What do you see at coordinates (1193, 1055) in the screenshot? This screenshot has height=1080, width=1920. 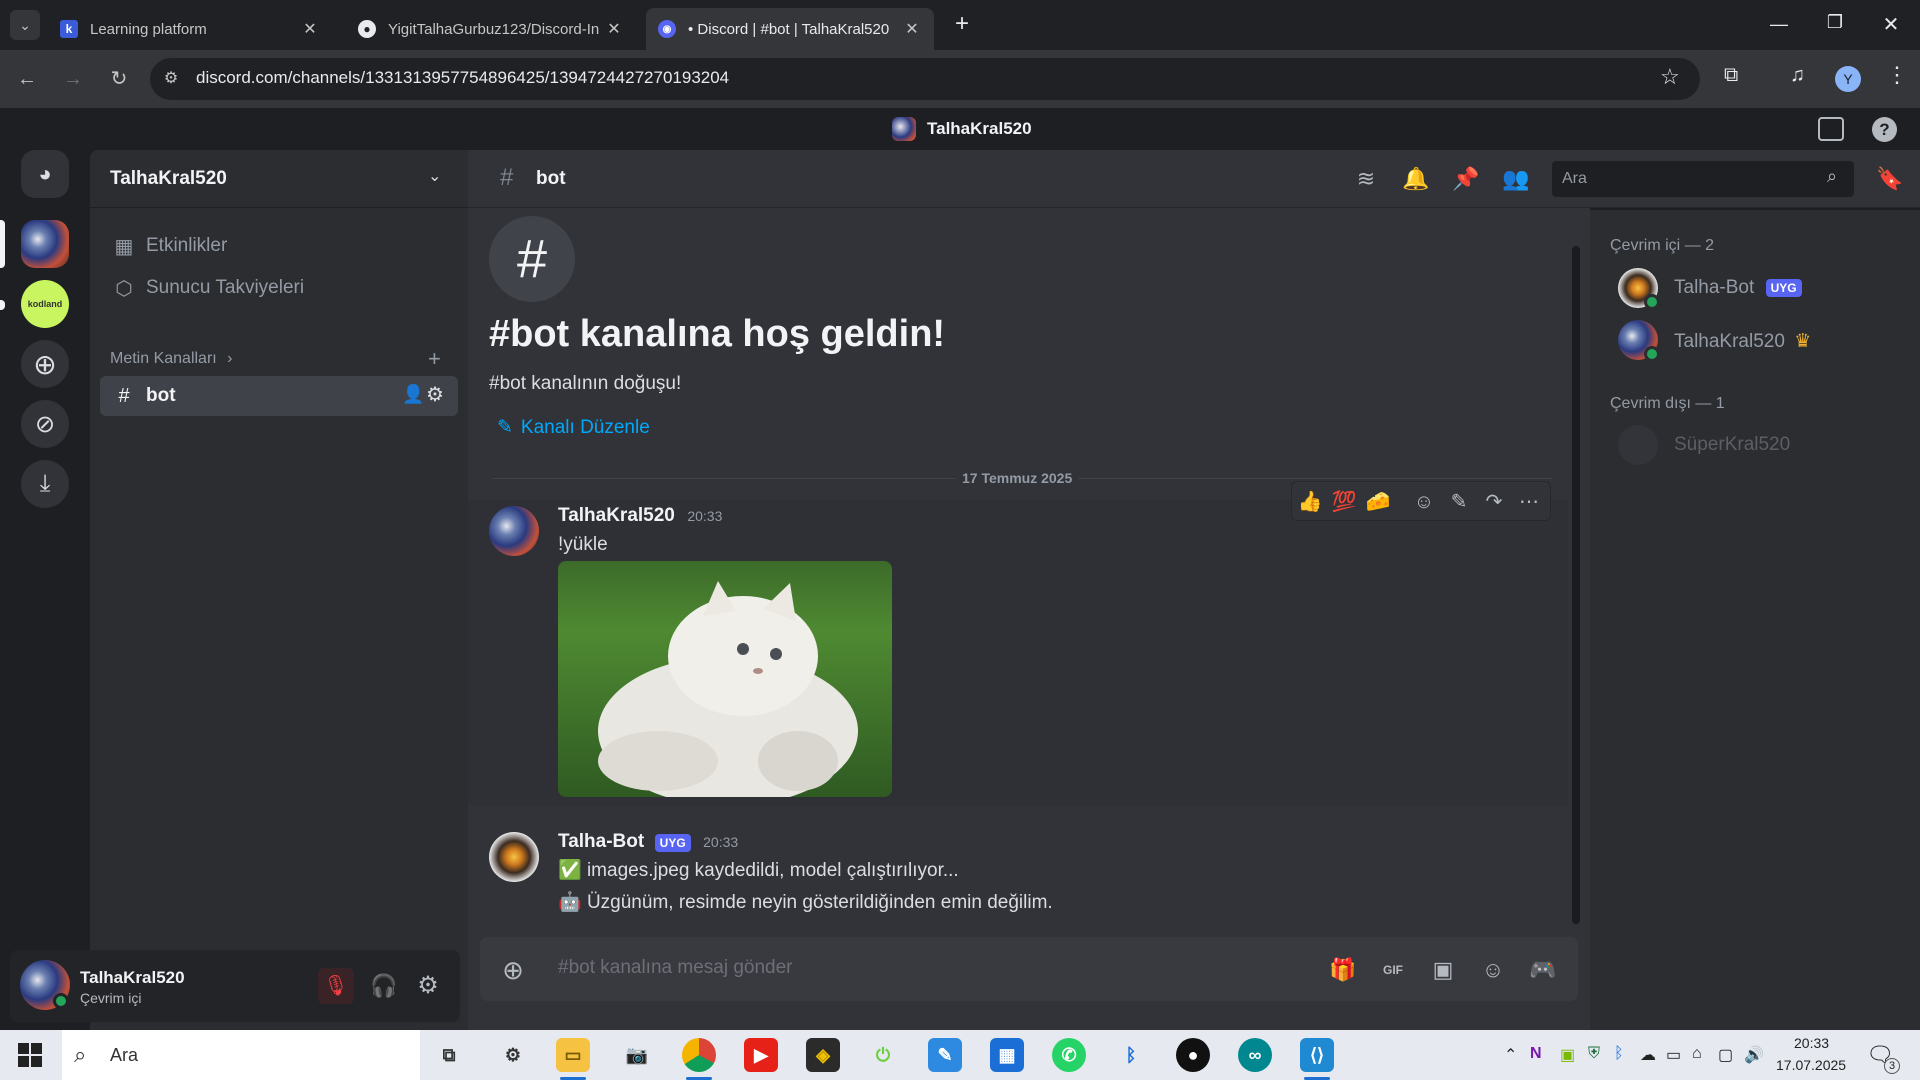 I see `github-icon: ●` at bounding box center [1193, 1055].